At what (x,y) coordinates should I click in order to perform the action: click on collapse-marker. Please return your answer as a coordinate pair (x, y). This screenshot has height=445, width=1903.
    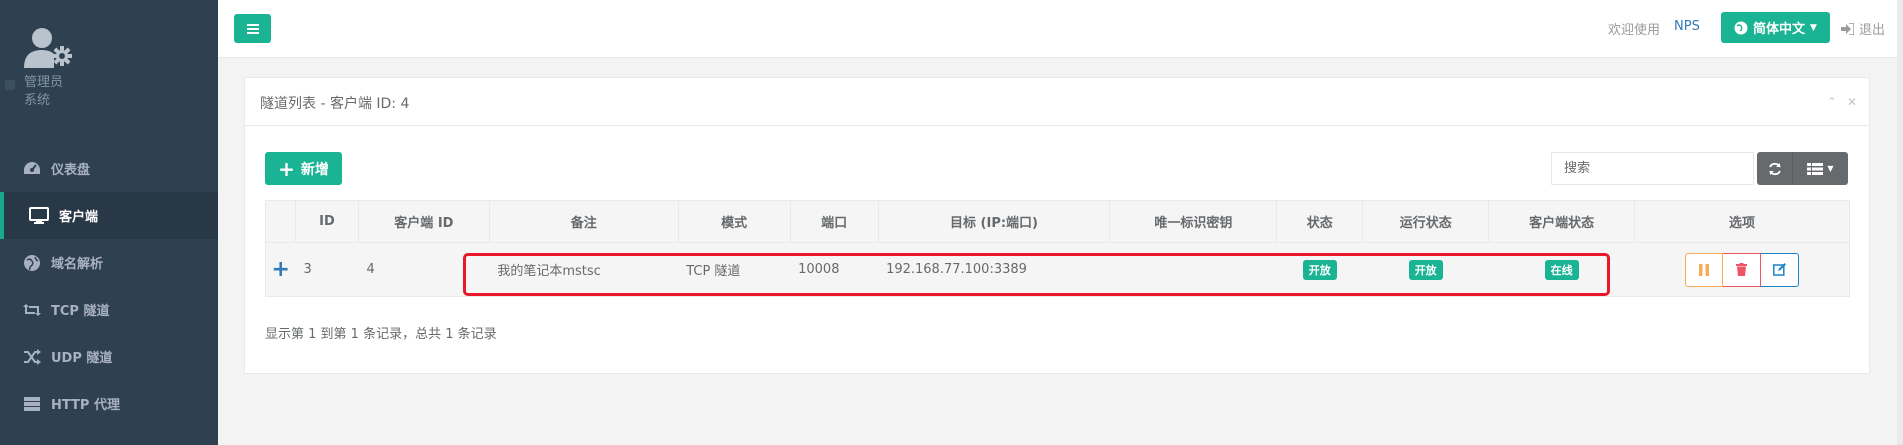
    Looking at the image, I should click on (10, 85).